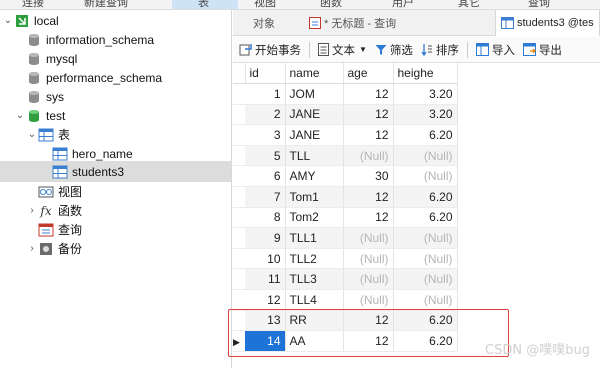 The image size is (600, 368). What do you see at coordinates (314, 197) in the screenshot?
I see `cell-name: Tom1` at bounding box center [314, 197].